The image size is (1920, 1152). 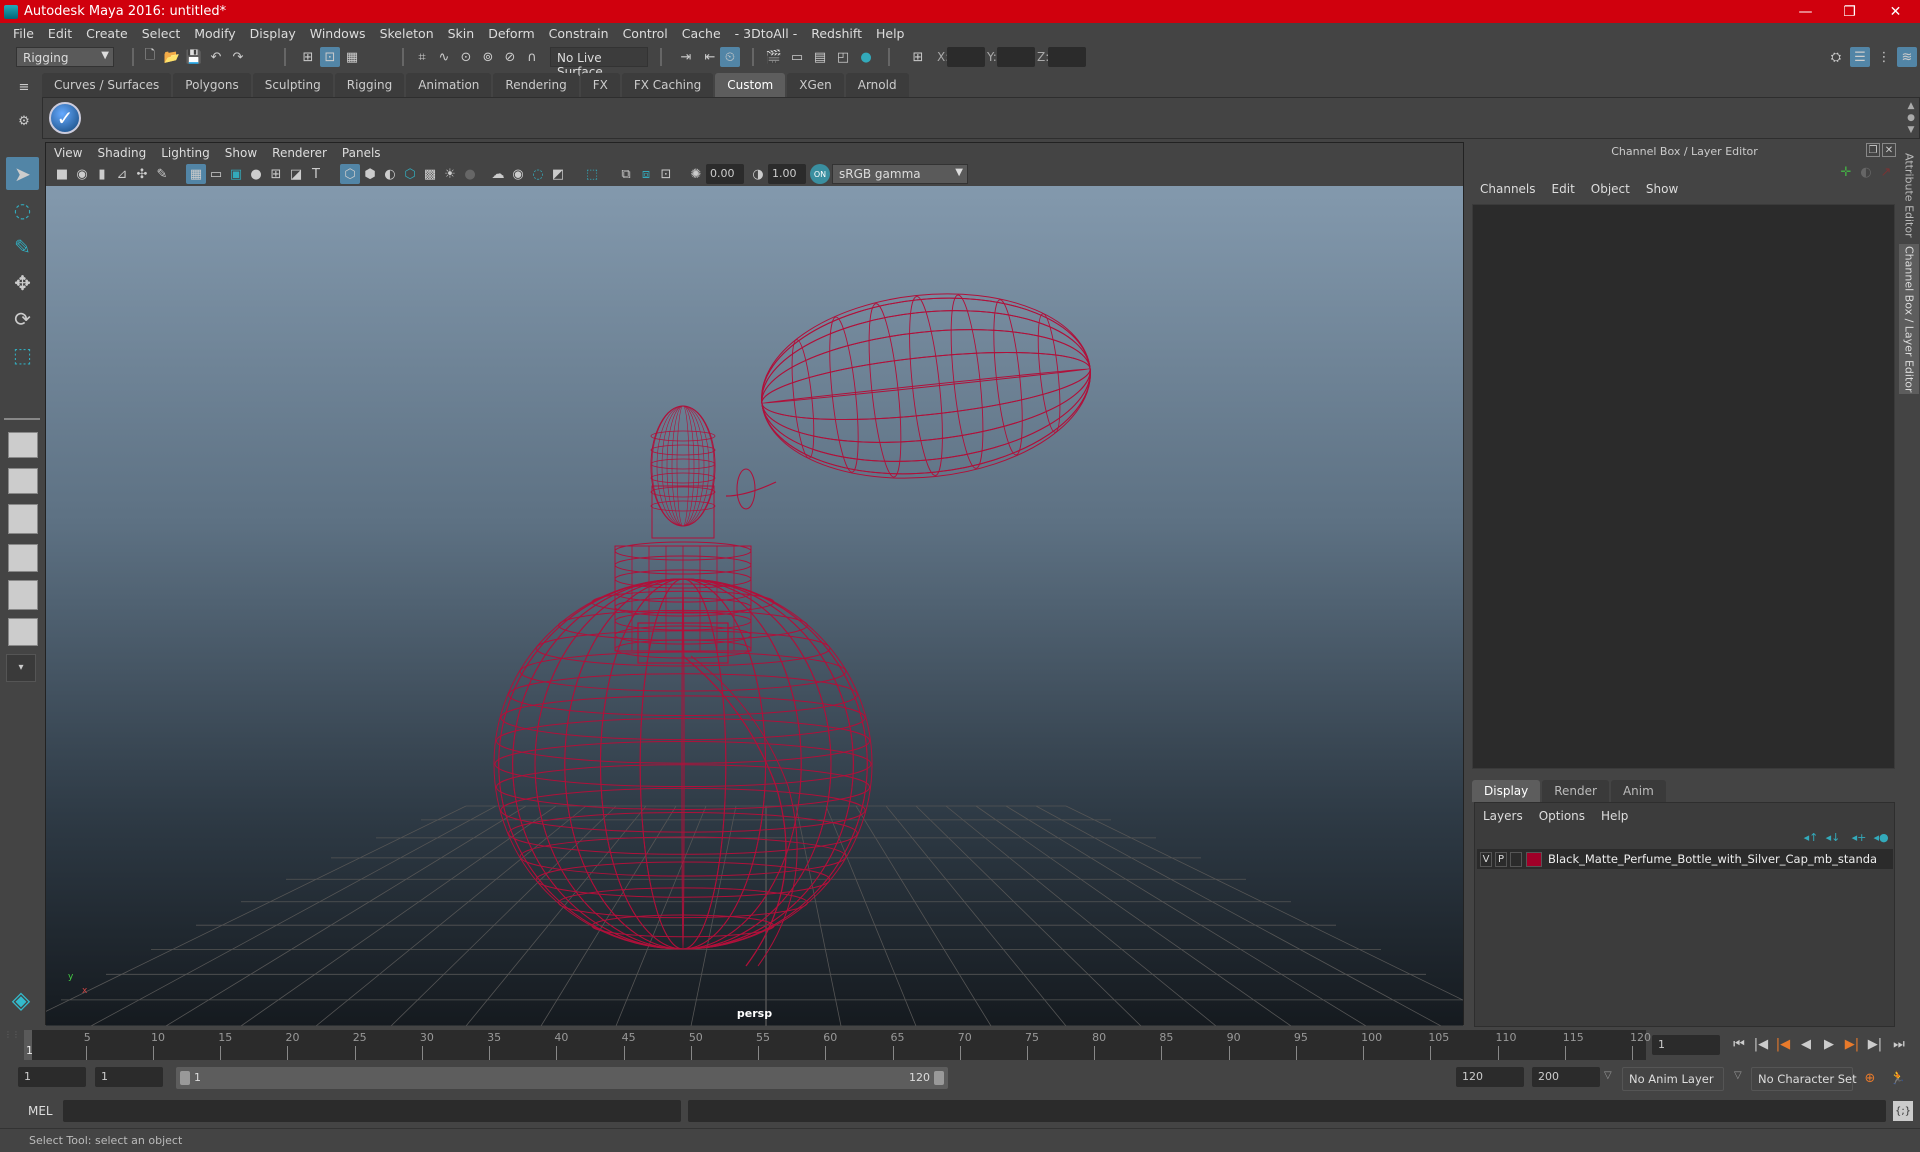 What do you see at coordinates (600, 85) in the screenshot?
I see `shelf-tab-fx: FX` at bounding box center [600, 85].